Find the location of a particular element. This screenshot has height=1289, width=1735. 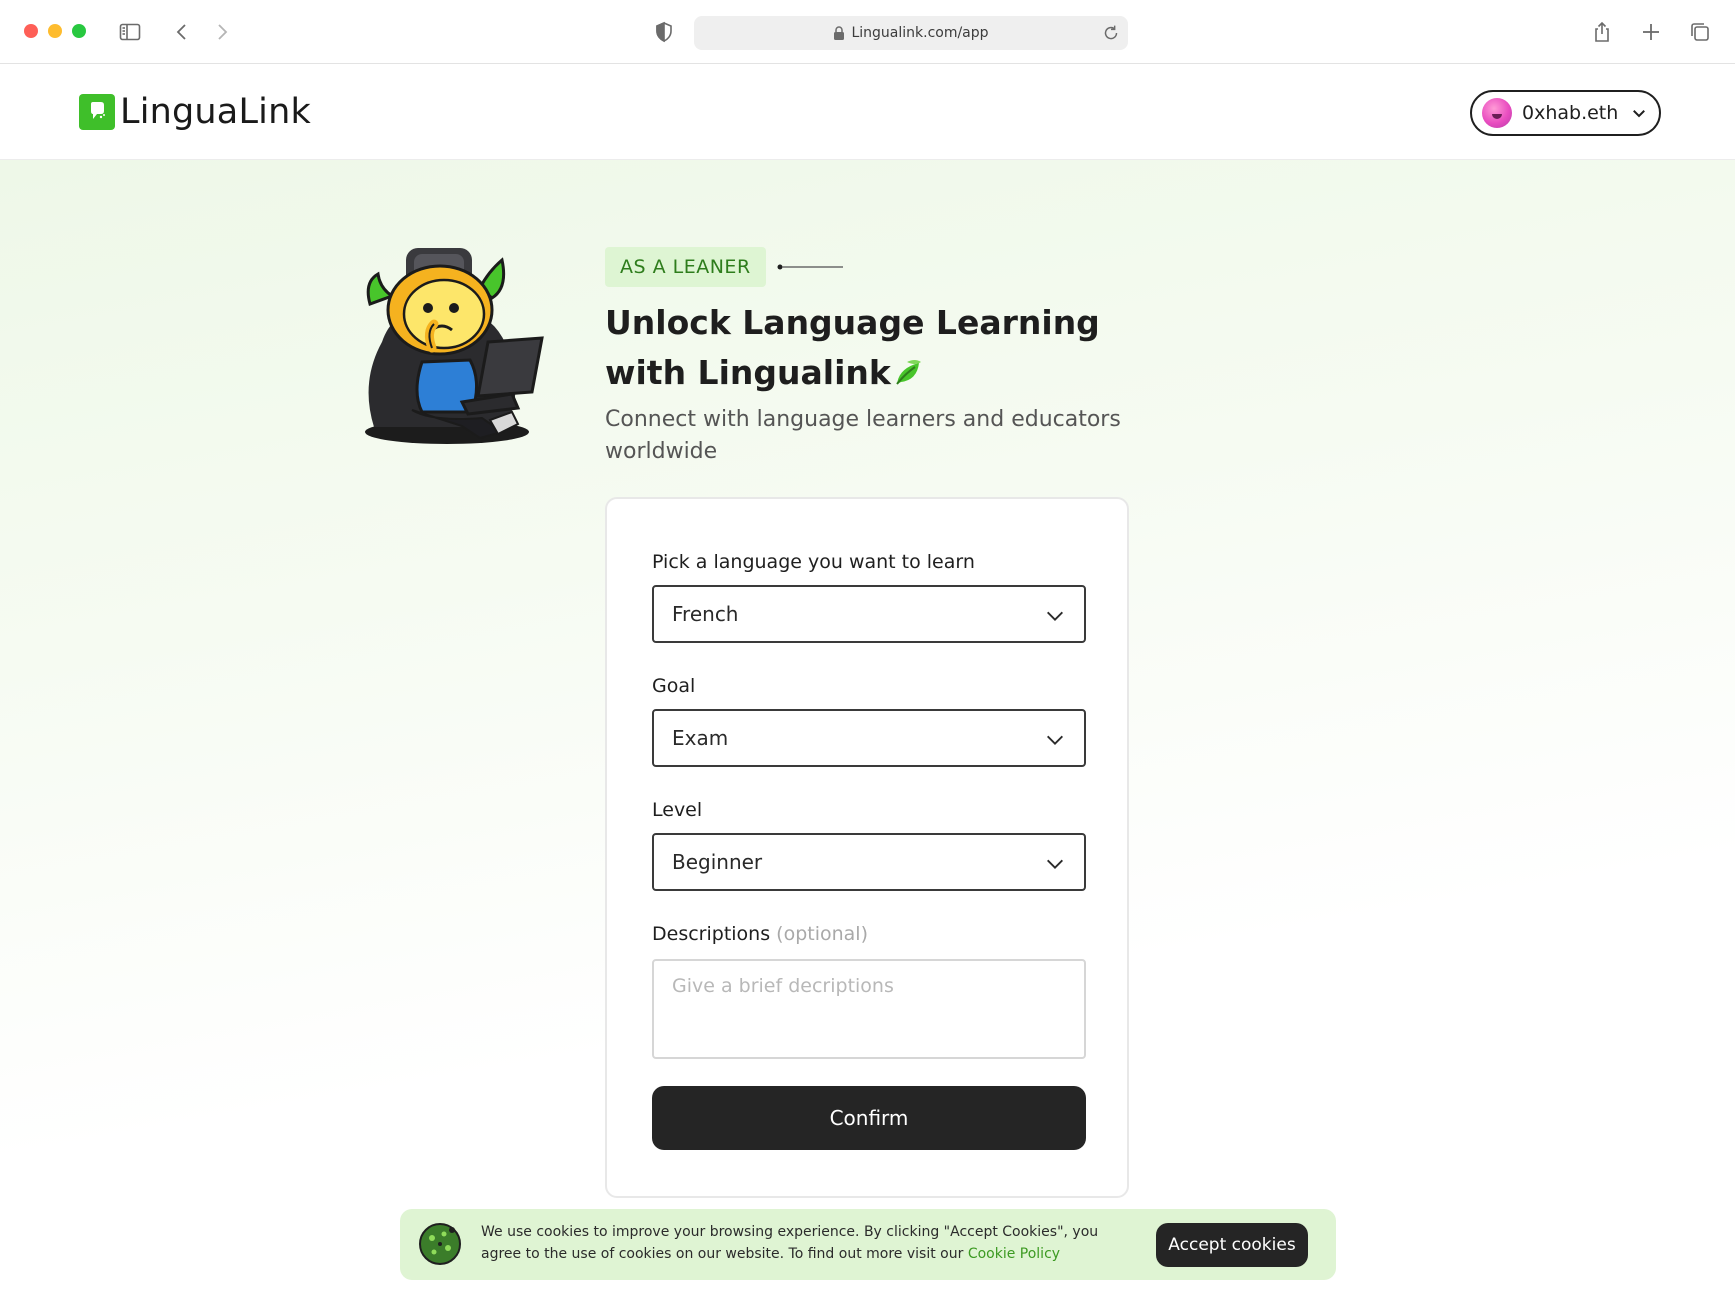

maximize-window-button is located at coordinates (79, 31).